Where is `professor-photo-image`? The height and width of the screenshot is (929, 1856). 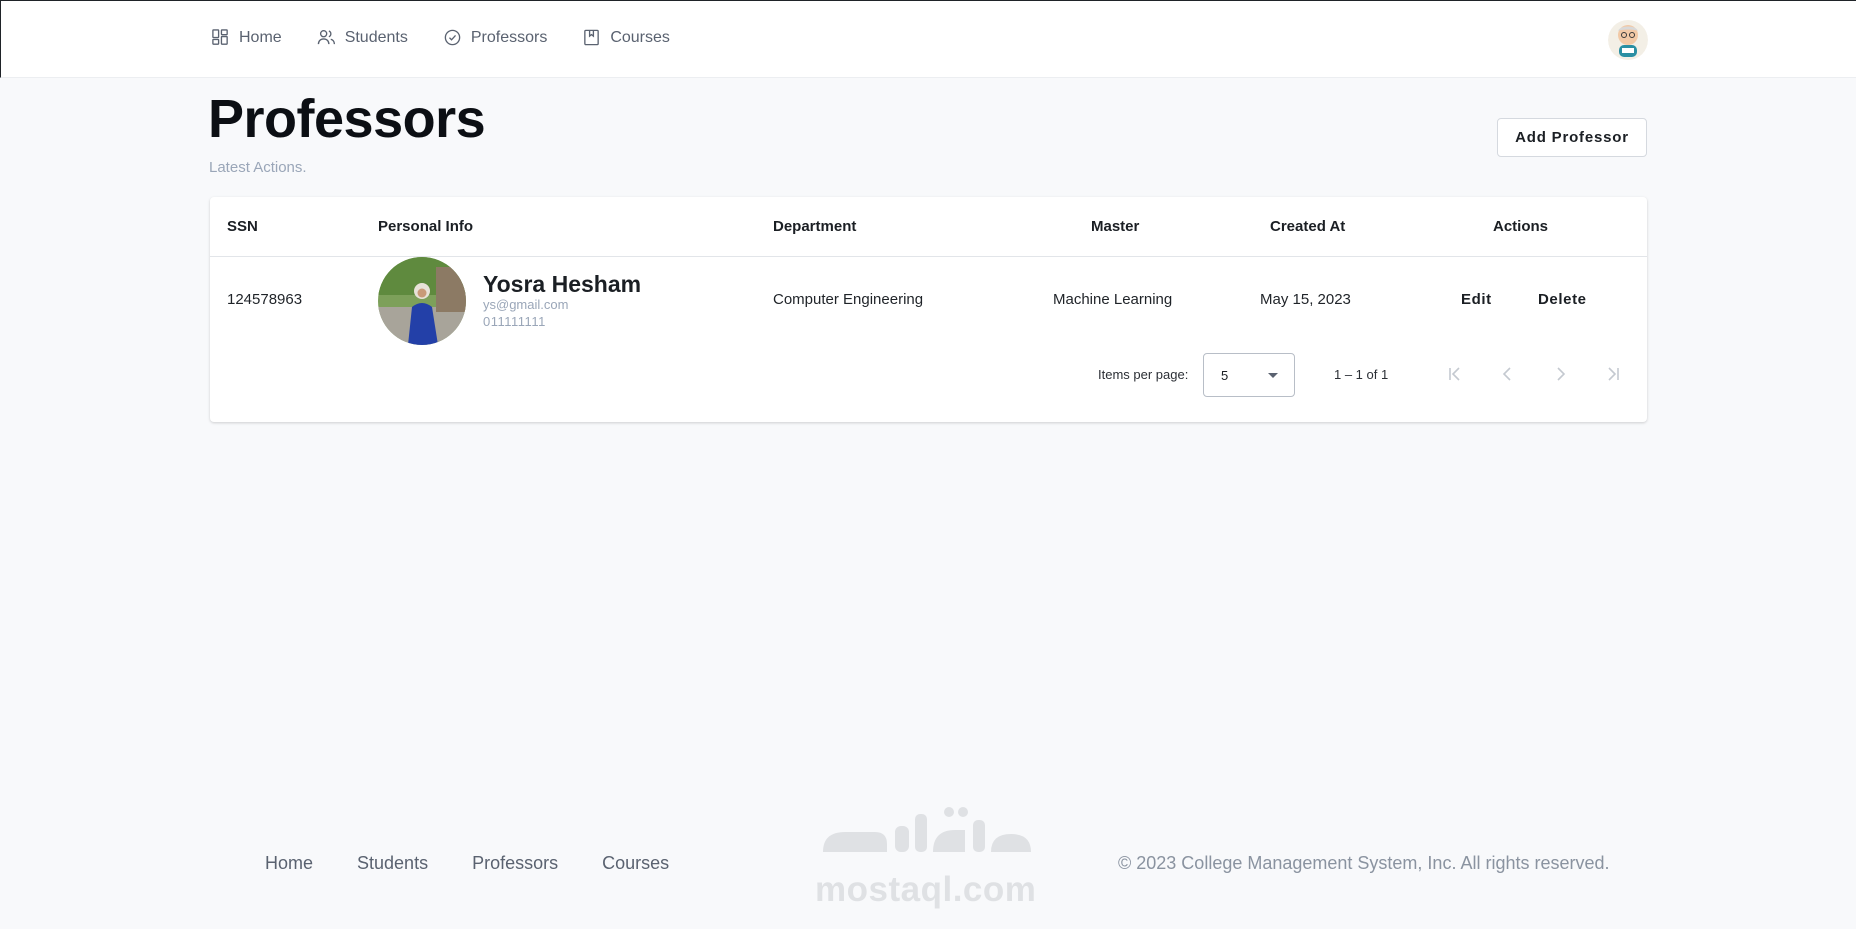 professor-photo-image is located at coordinates (422, 301).